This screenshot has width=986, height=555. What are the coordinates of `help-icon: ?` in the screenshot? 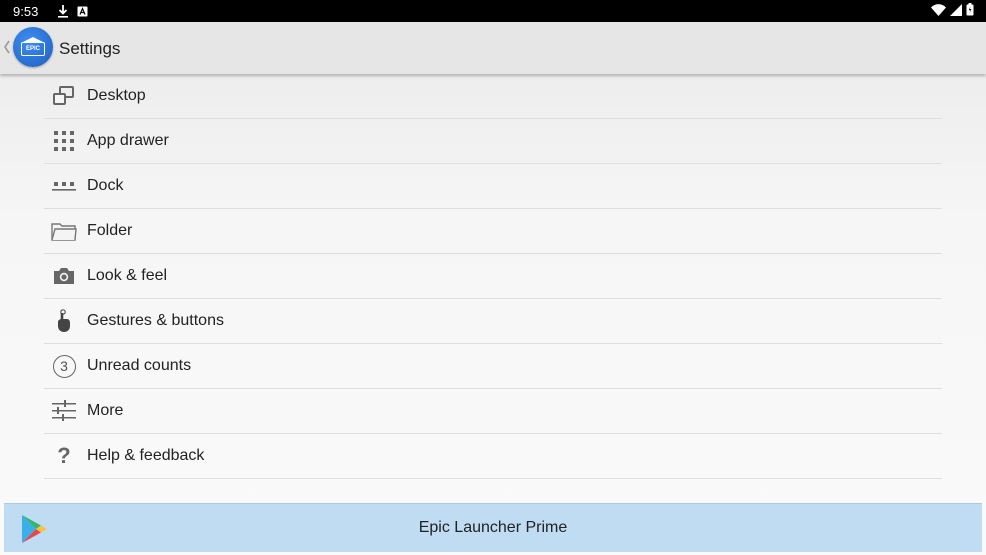 It's located at (64, 455).